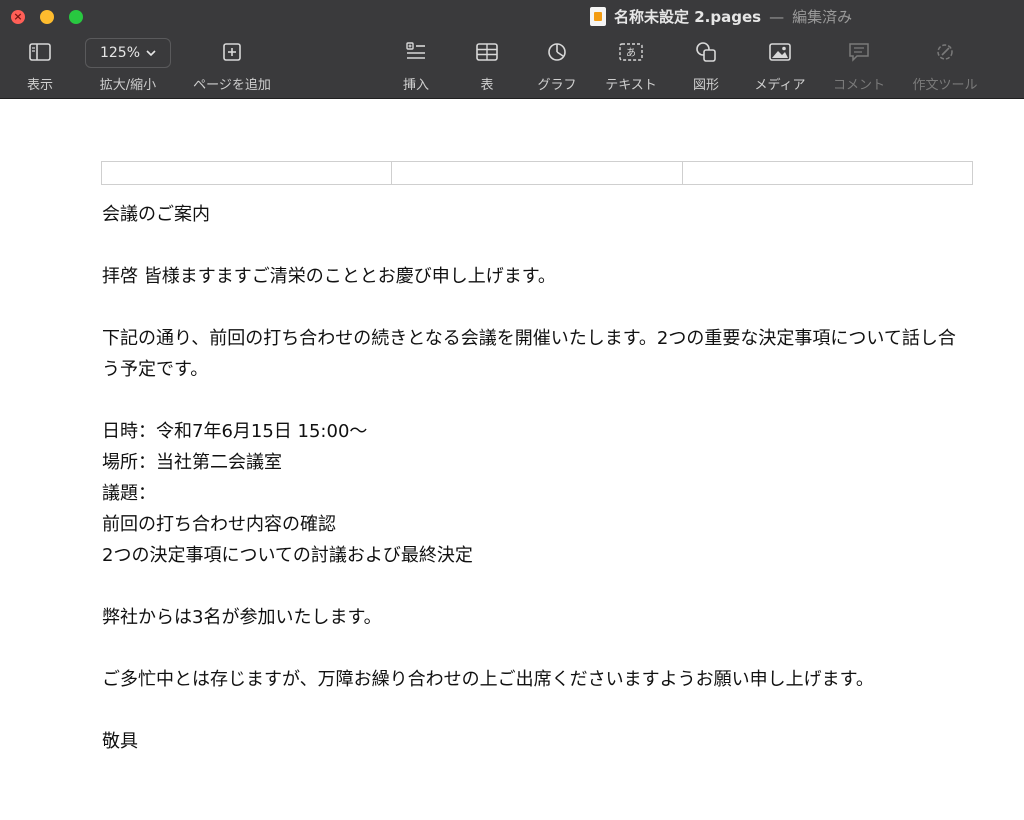 Image resolution: width=1024 pixels, height=820 pixels. What do you see at coordinates (247, 173) in the screenshot?
I see `header-left-field` at bounding box center [247, 173].